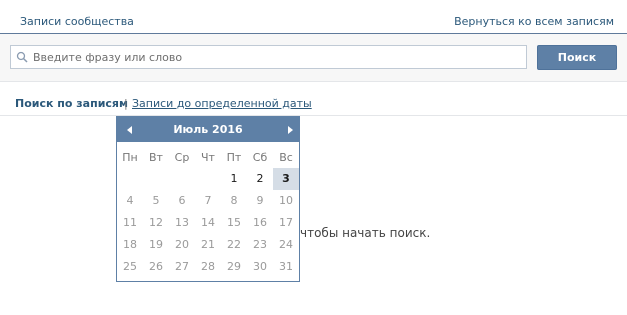 The width and height of the screenshot is (627, 315). What do you see at coordinates (260, 201) in the screenshot?
I see `calendar-day: 9` at bounding box center [260, 201].